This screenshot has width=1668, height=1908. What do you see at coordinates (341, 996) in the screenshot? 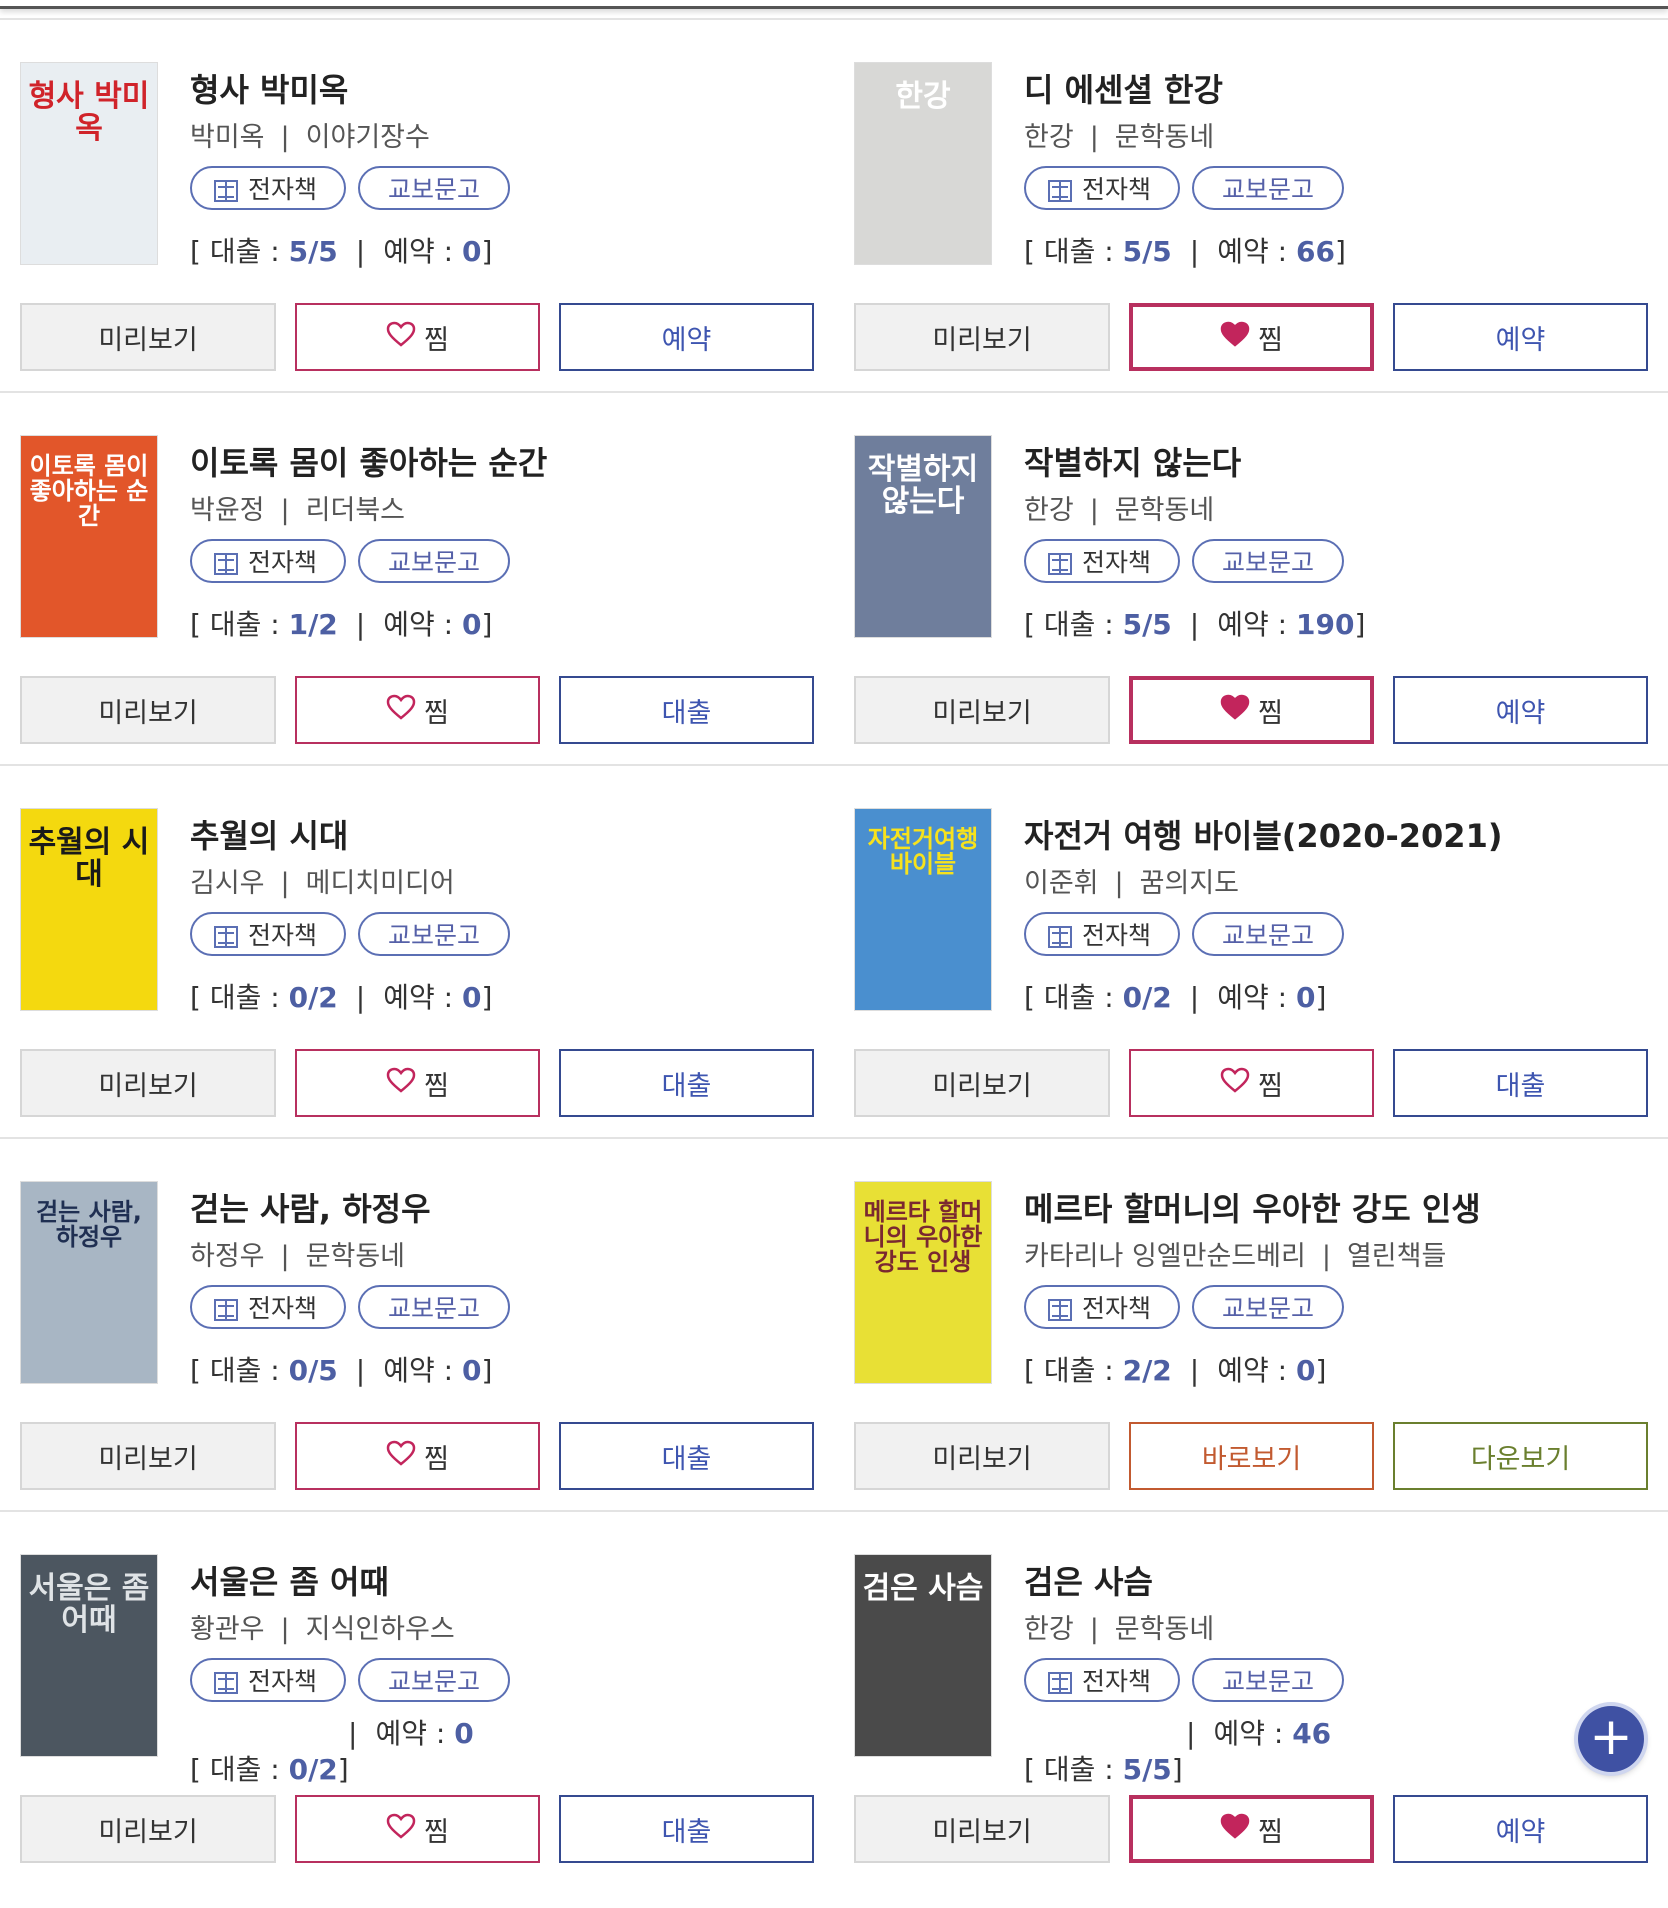
I see `availability: [ 대출 : 0/2 | 예약 : 0]` at bounding box center [341, 996].